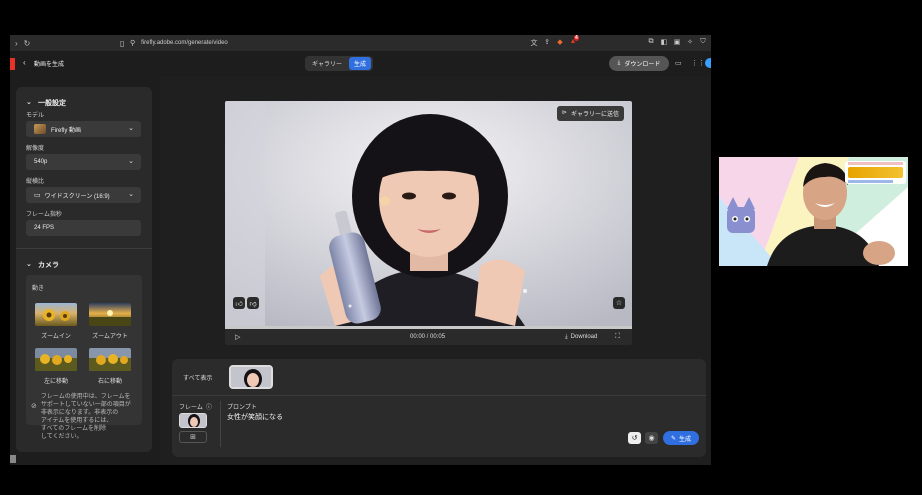 The height and width of the screenshot is (495, 922). I want to click on fullscreen-icon: ⛶, so click(617, 337).